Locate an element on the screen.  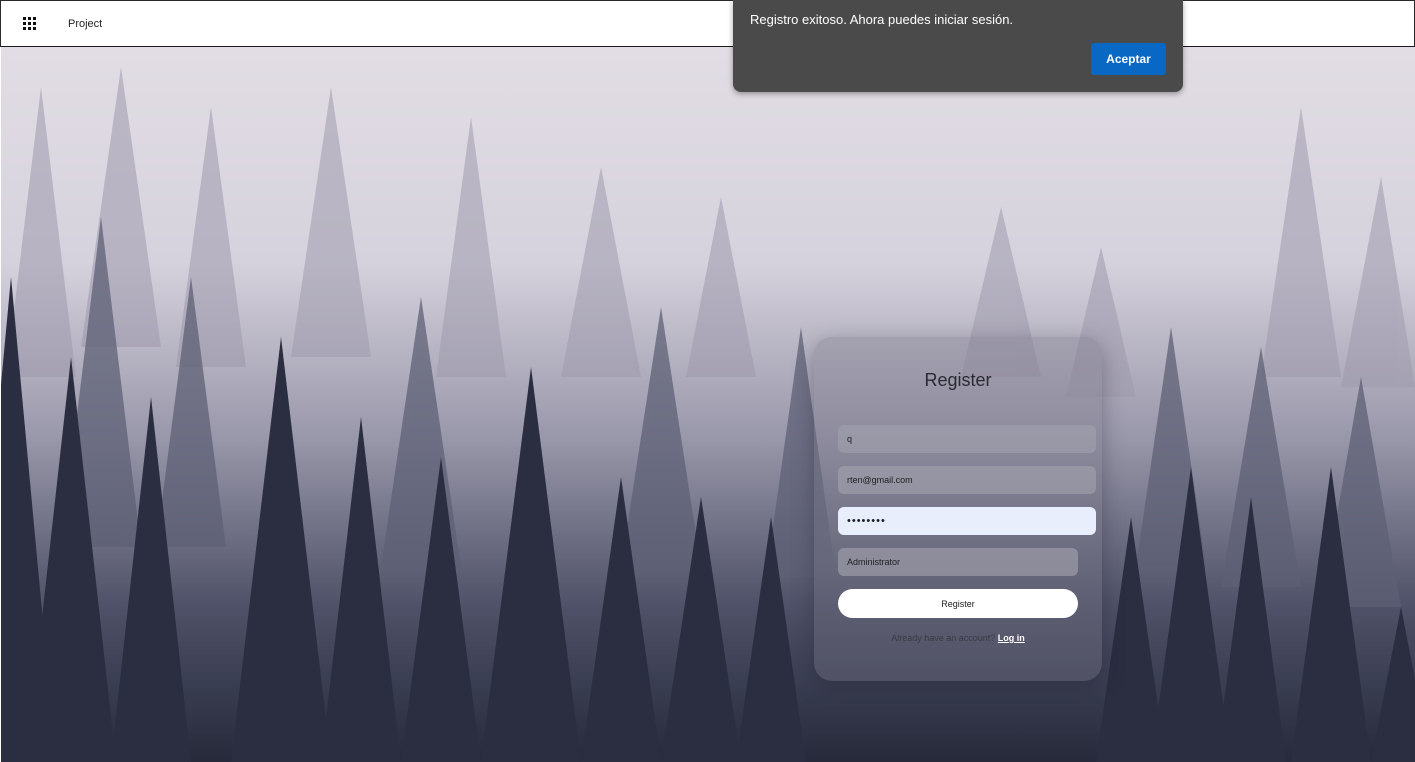
app-title: Project is located at coordinates (85, 23).